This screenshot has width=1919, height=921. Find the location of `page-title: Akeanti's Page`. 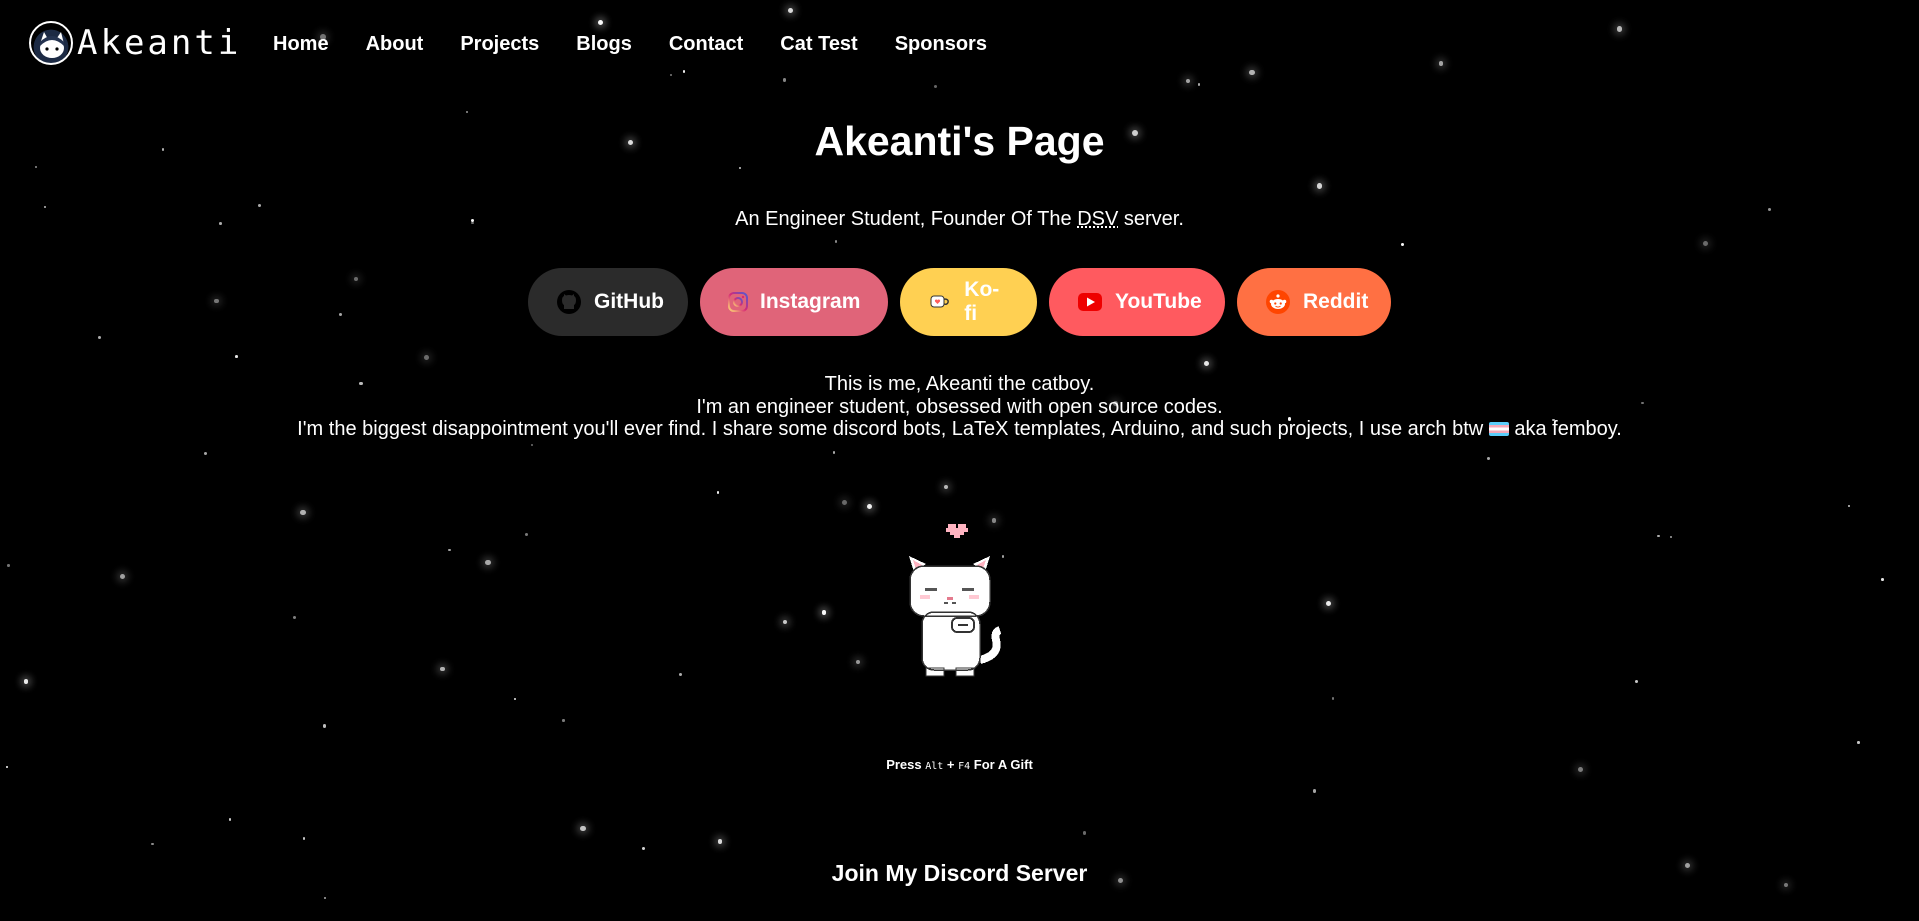

page-title: Akeanti's Page is located at coordinates (959, 141).